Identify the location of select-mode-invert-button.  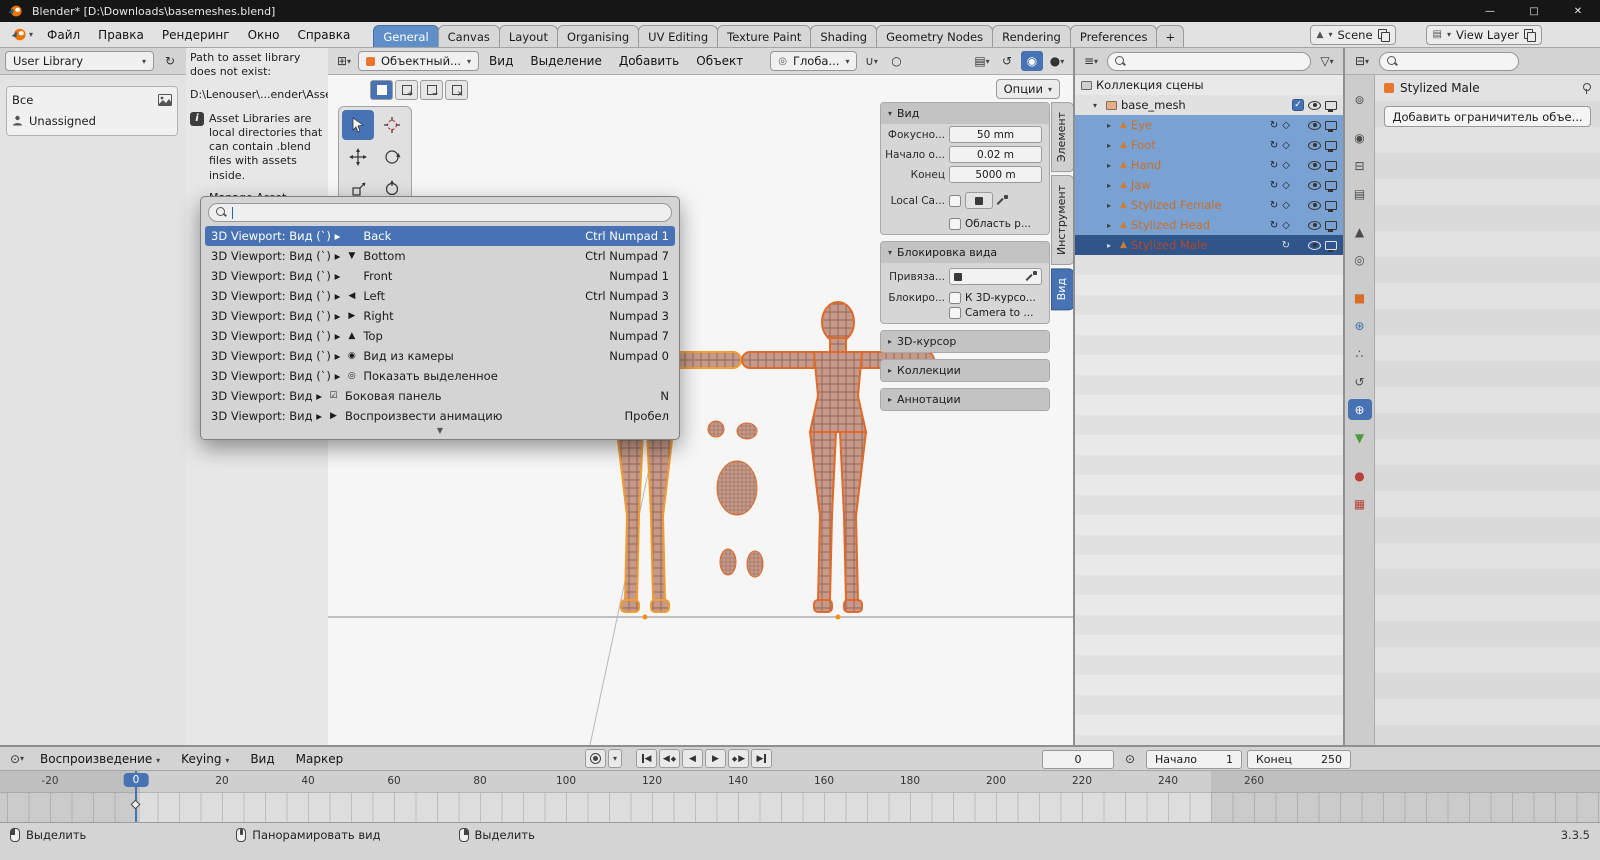
(456, 90).